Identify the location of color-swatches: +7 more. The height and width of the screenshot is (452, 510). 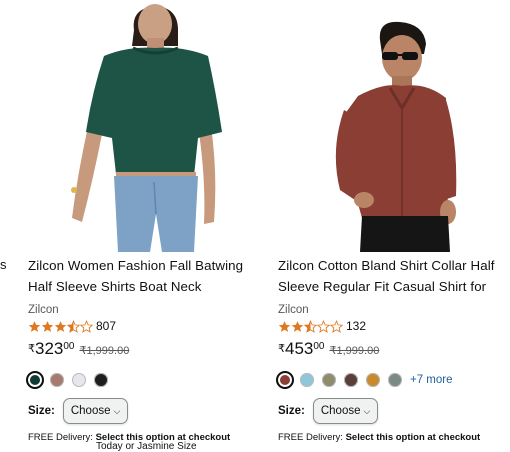
(393, 380).